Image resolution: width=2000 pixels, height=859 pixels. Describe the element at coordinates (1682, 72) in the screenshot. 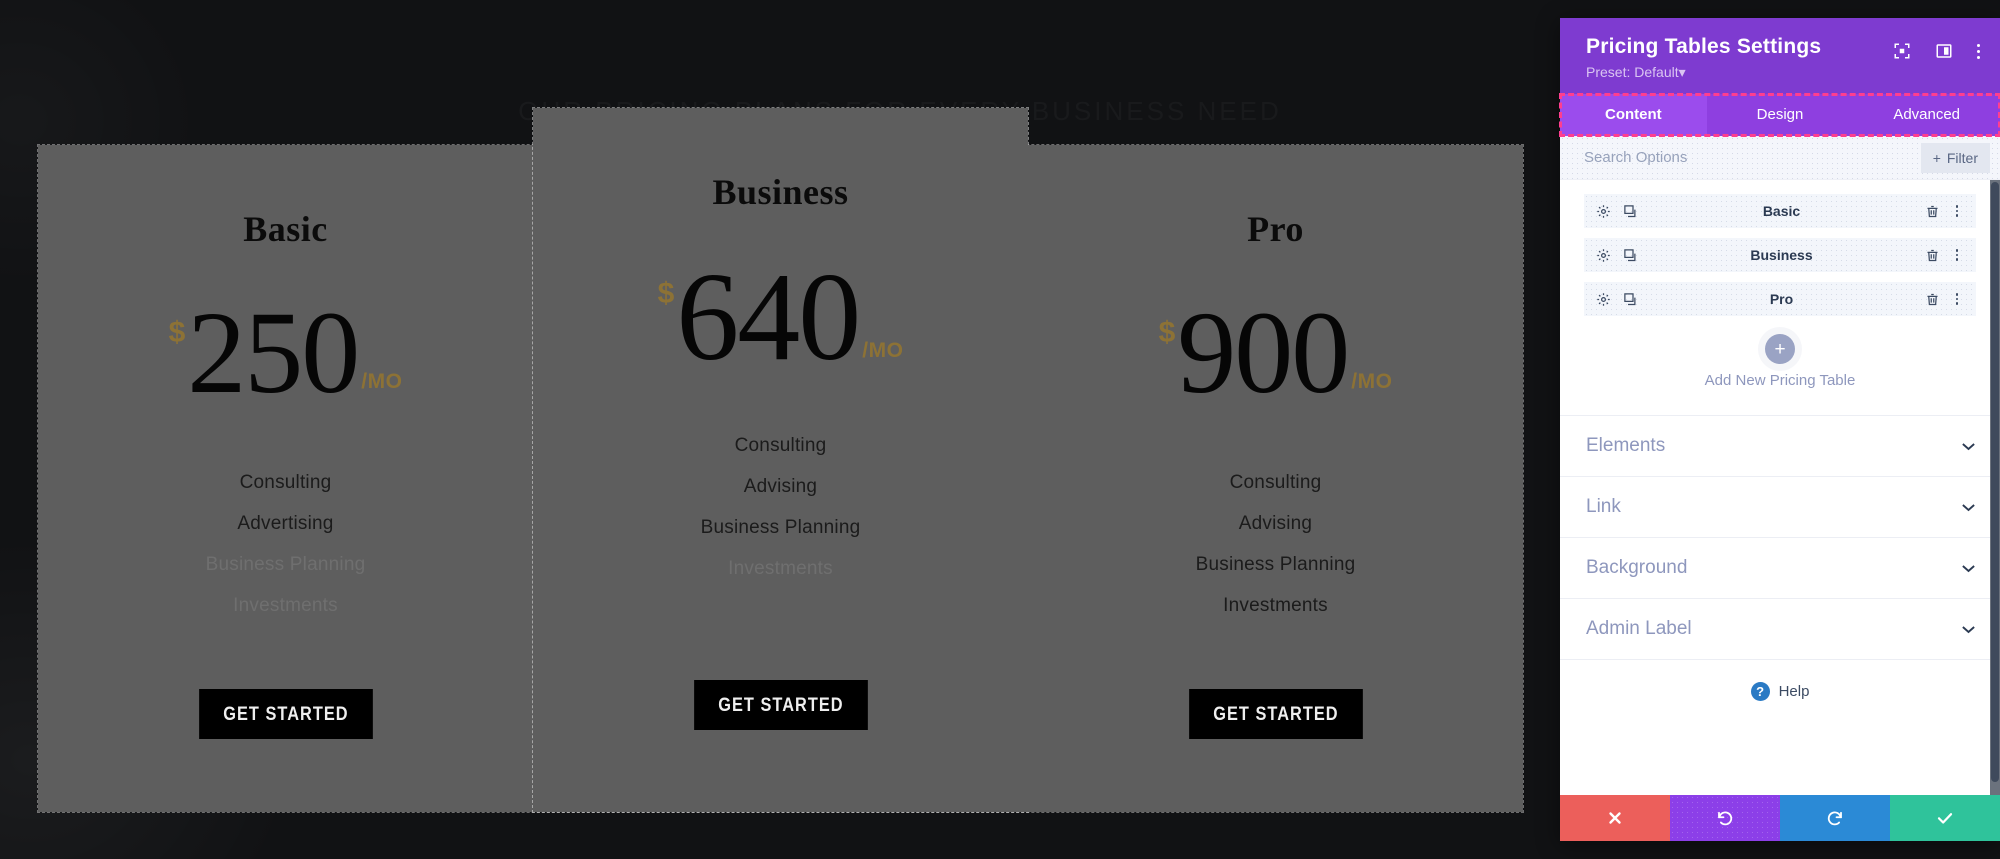

I see `chevron-down-icon: ▾` at that location.